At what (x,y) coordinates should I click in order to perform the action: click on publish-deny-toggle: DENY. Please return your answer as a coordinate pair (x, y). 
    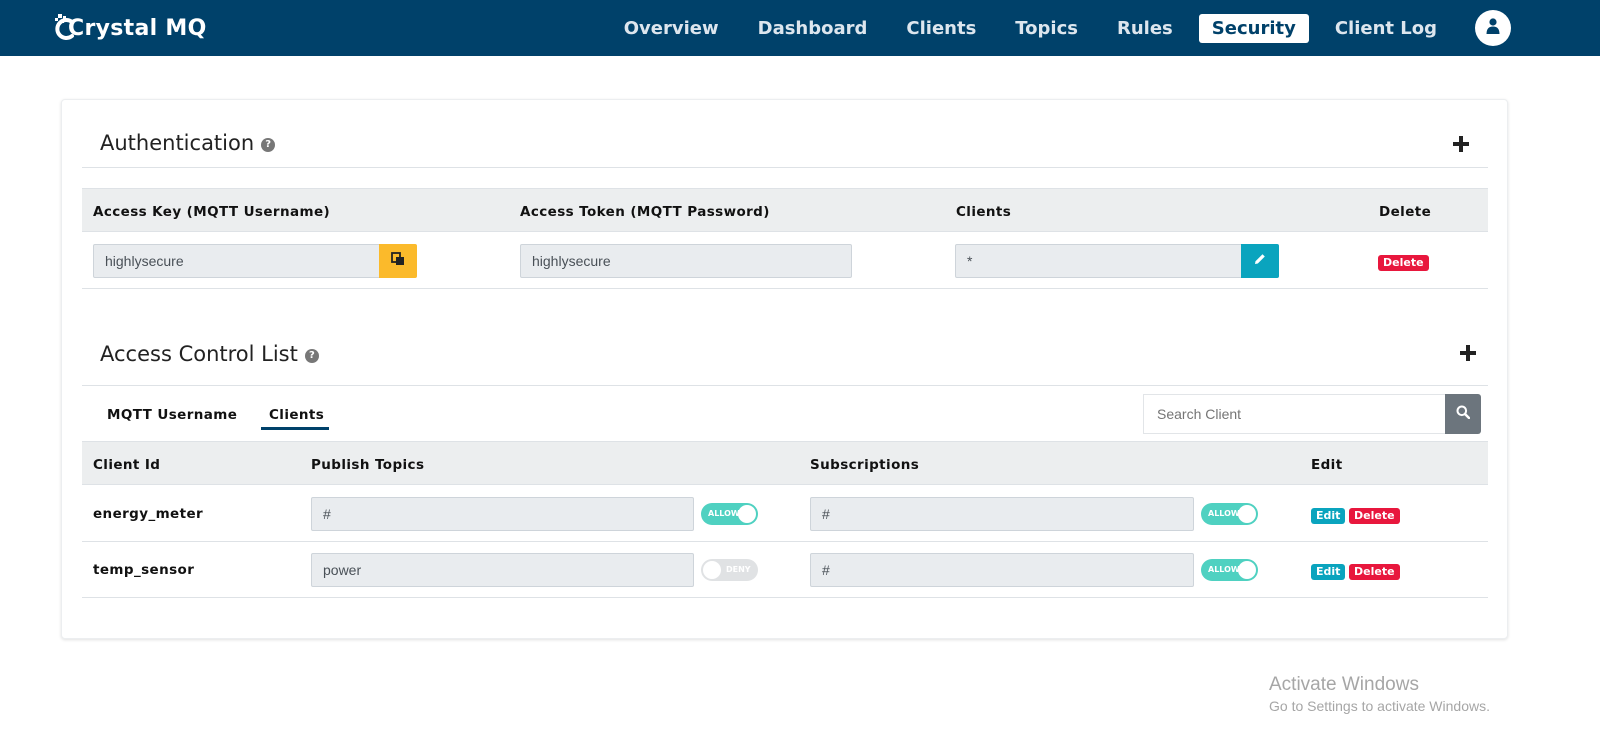
    Looking at the image, I should click on (729, 570).